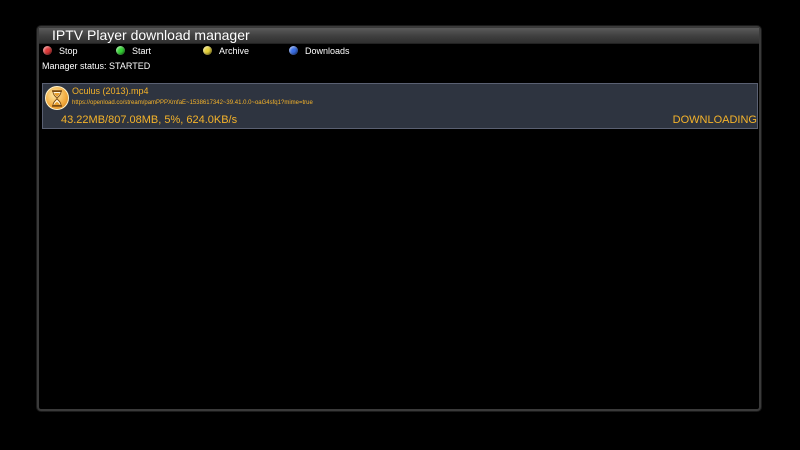 Image resolution: width=800 pixels, height=450 pixels. I want to click on download-state: DOWNLOADING, so click(714, 120).